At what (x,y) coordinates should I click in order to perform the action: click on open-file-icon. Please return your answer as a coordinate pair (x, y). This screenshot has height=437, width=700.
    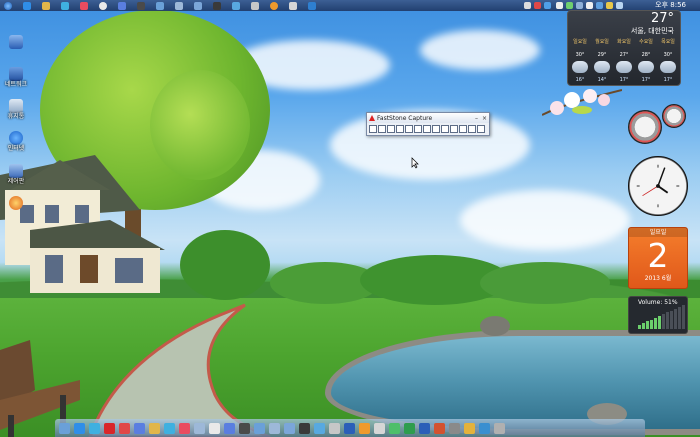
    Looking at the image, I should click on (445, 129).